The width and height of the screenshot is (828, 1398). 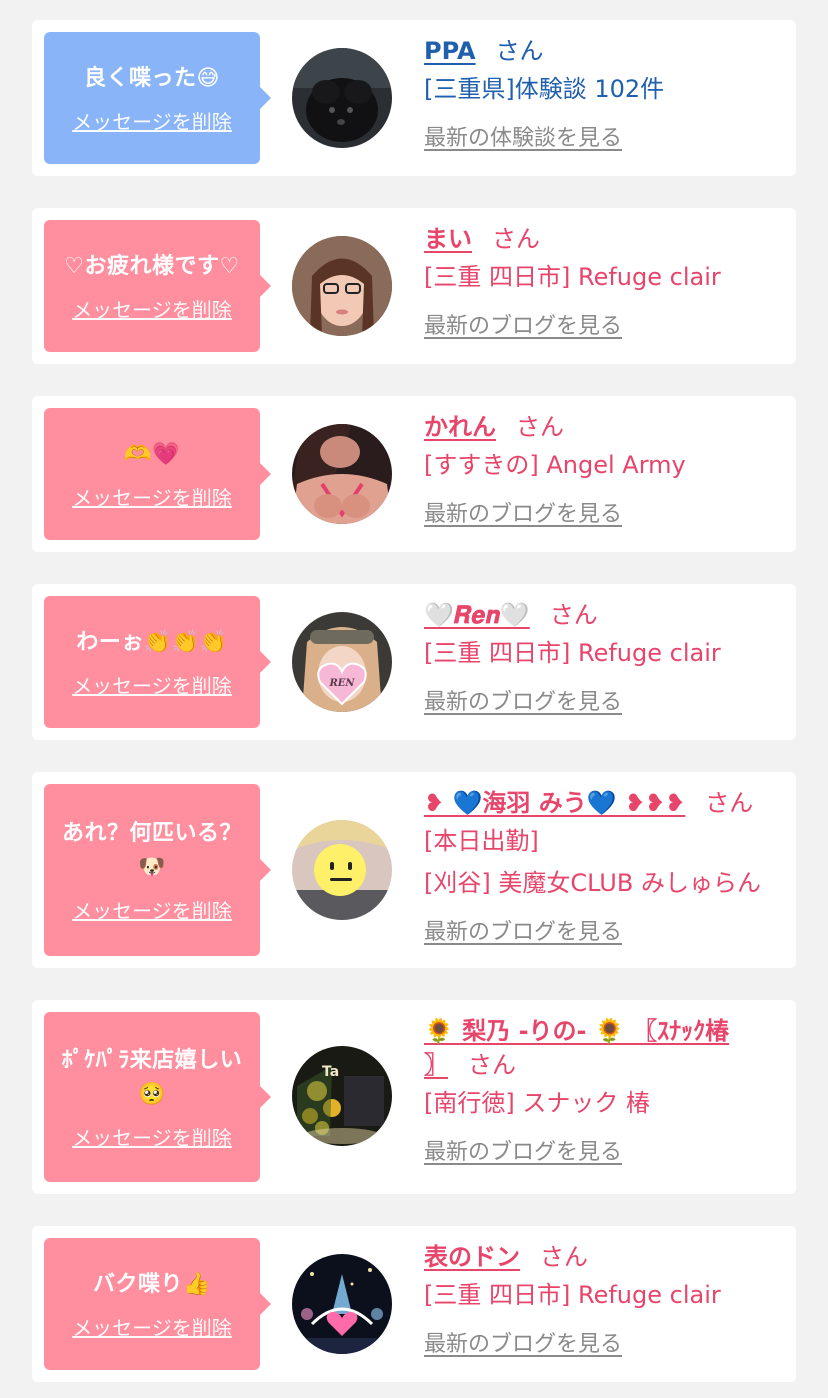 I want to click on user-name-link: 🌻 梨乃 -りの- 🌻 〖ｽﾅｯｸ椿, so click(x=576, y=1031).